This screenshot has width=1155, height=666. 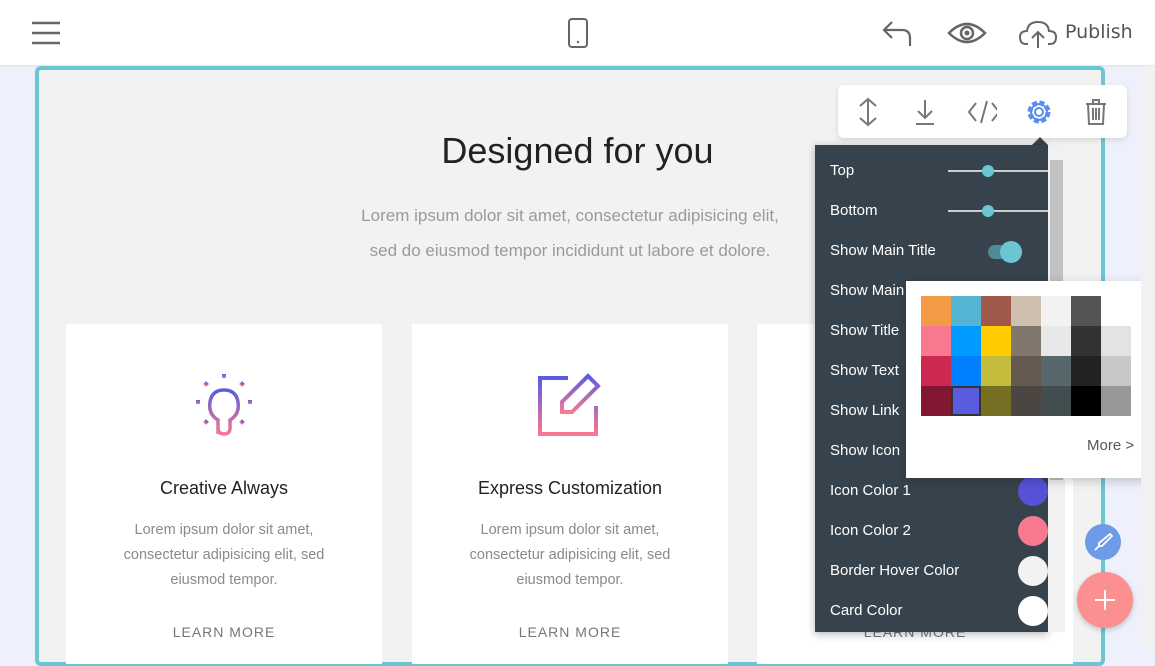 I want to click on add-block-button, so click(x=1105, y=600).